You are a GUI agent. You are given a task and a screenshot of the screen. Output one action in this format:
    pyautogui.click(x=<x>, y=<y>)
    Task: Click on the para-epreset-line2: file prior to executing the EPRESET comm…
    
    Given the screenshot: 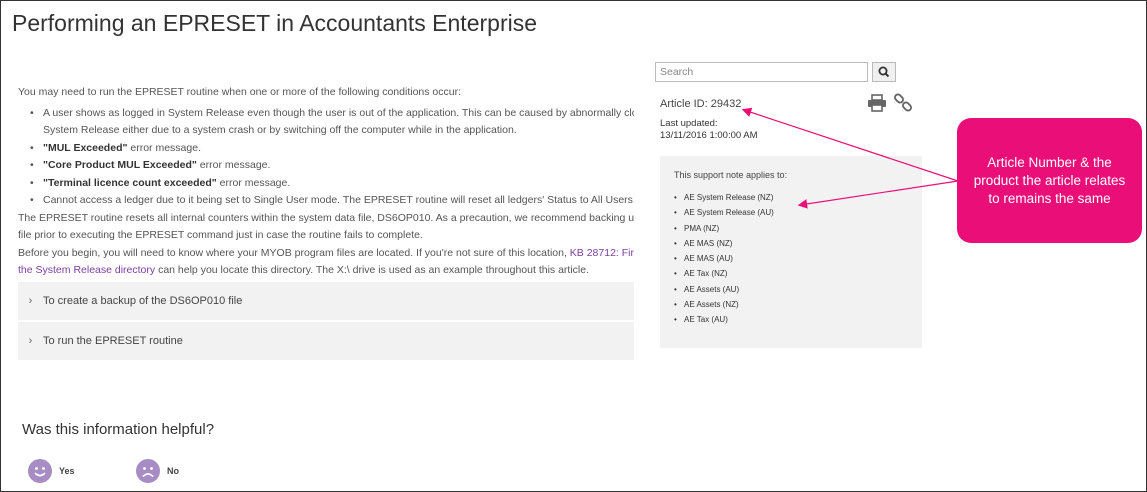 What is the action you would take?
    pyautogui.click(x=220, y=235)
    